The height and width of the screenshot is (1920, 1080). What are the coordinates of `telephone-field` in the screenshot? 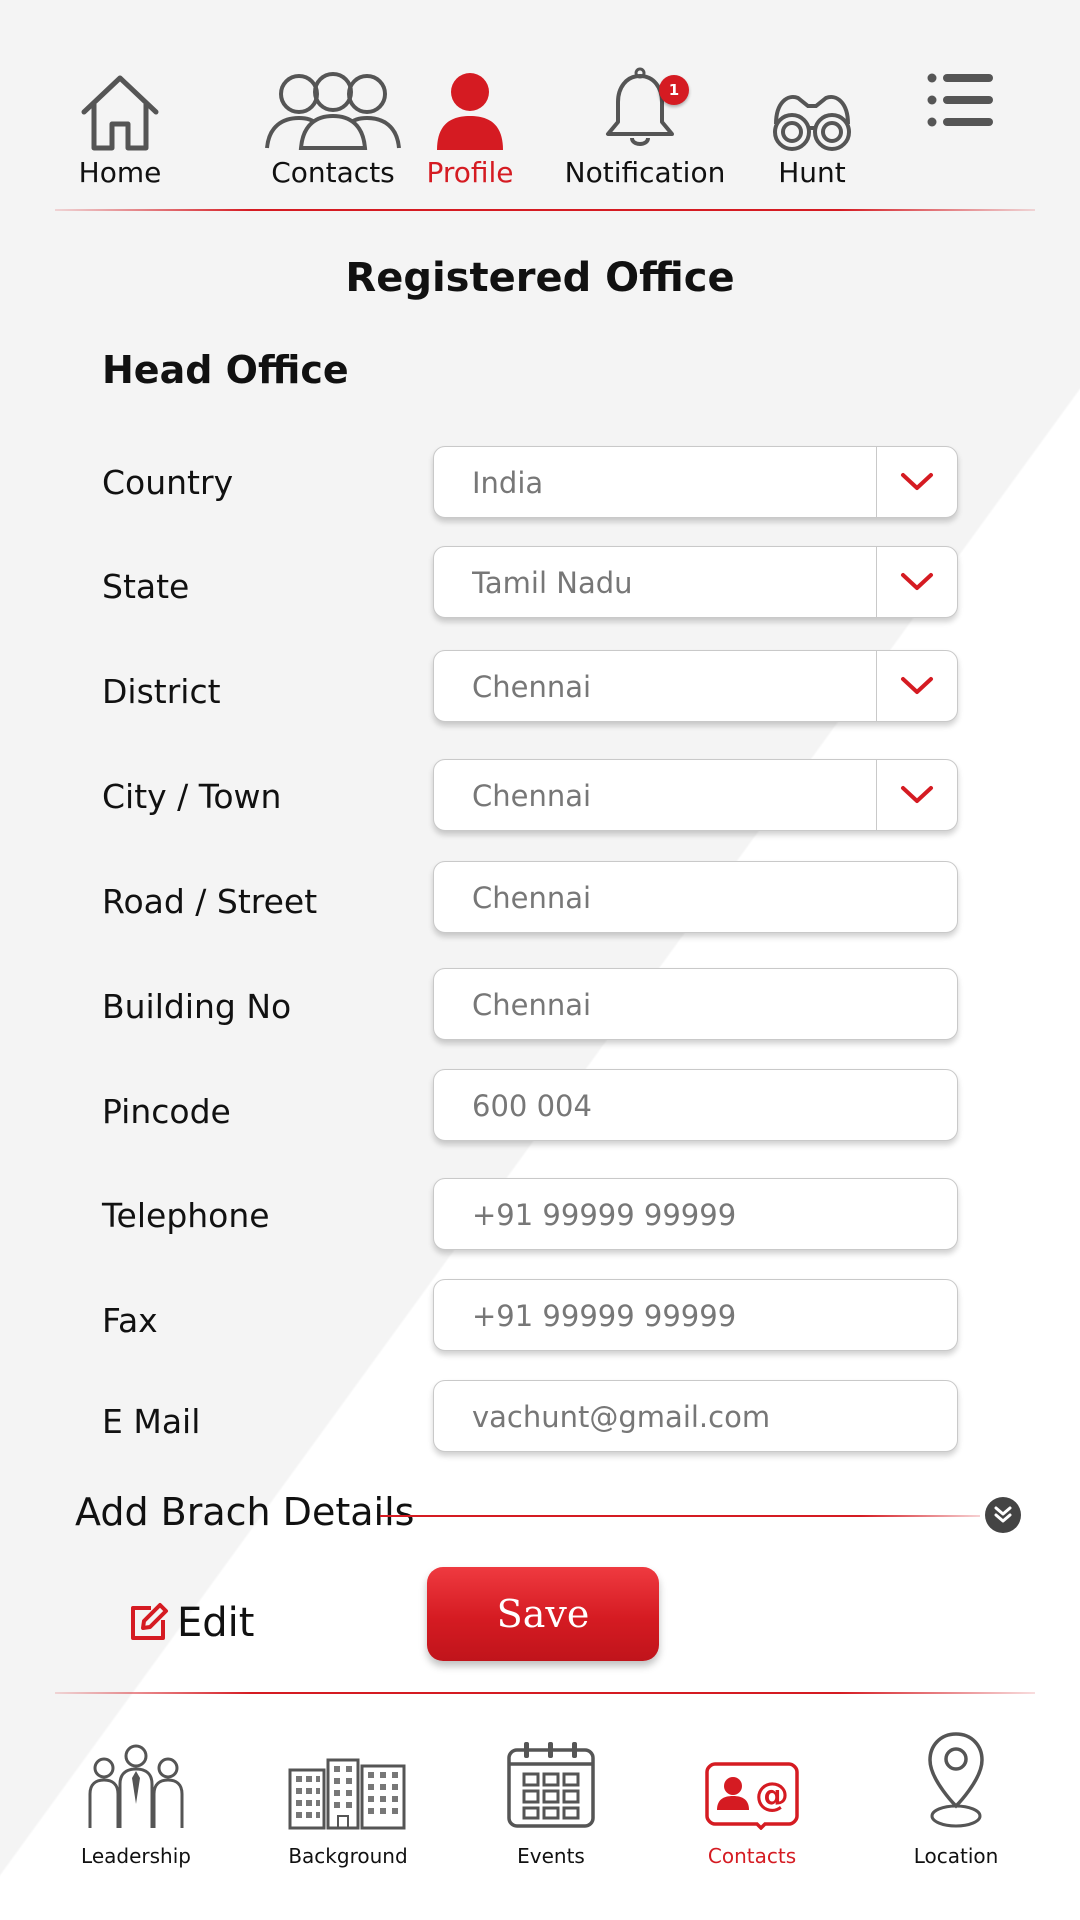 It's located at (695, 1214).